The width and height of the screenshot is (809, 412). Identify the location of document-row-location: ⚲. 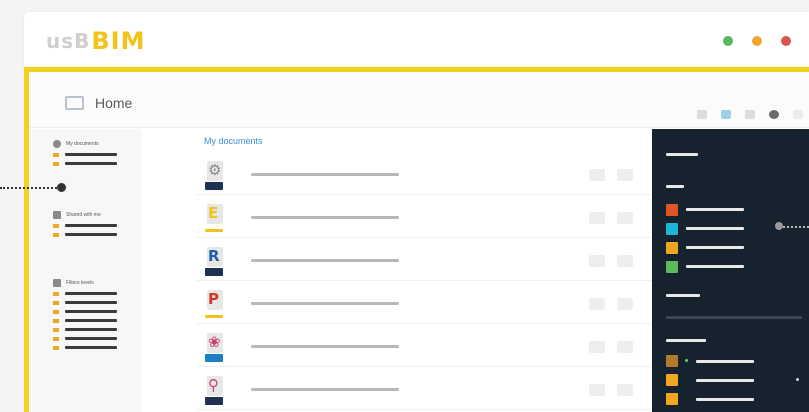
(424, 390).